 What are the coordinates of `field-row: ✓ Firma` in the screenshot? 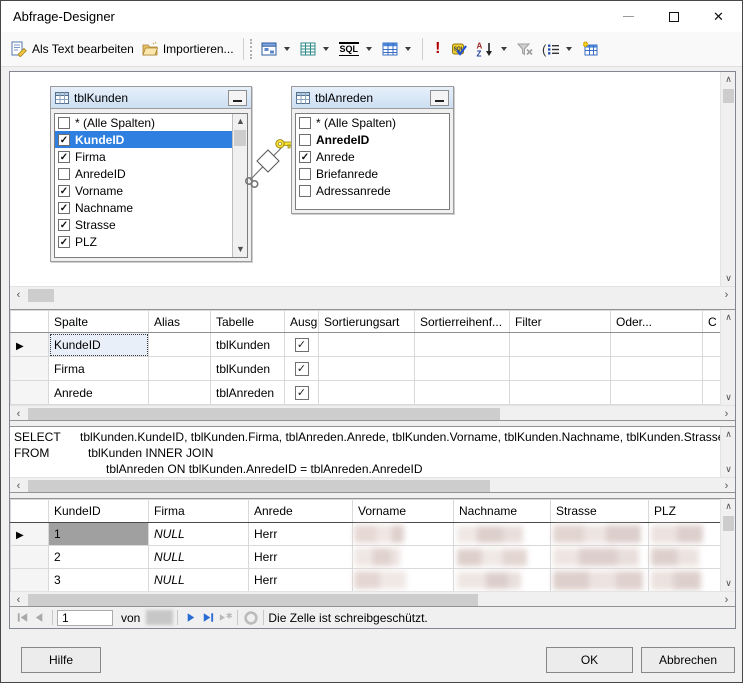 It's located at (143, 156).